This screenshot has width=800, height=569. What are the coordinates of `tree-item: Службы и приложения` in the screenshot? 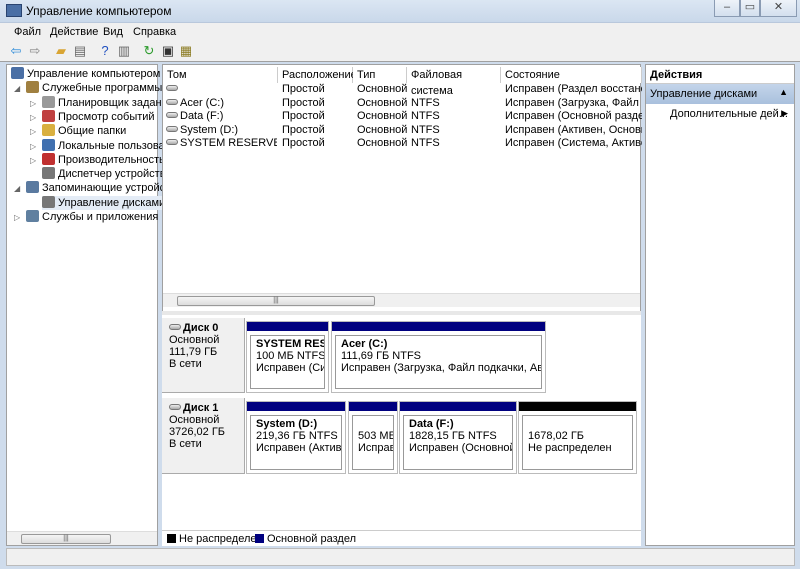 It's located at (92, 217).